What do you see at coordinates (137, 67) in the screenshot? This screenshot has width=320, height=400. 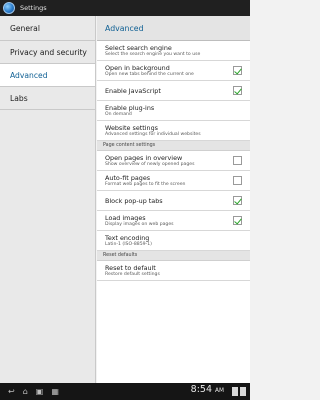 I see `setting-title: Open in background` at bounding box center [137, 67].